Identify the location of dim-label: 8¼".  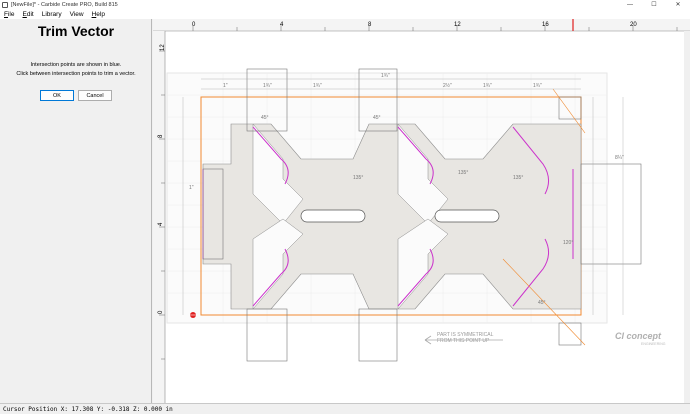
(619, 158).